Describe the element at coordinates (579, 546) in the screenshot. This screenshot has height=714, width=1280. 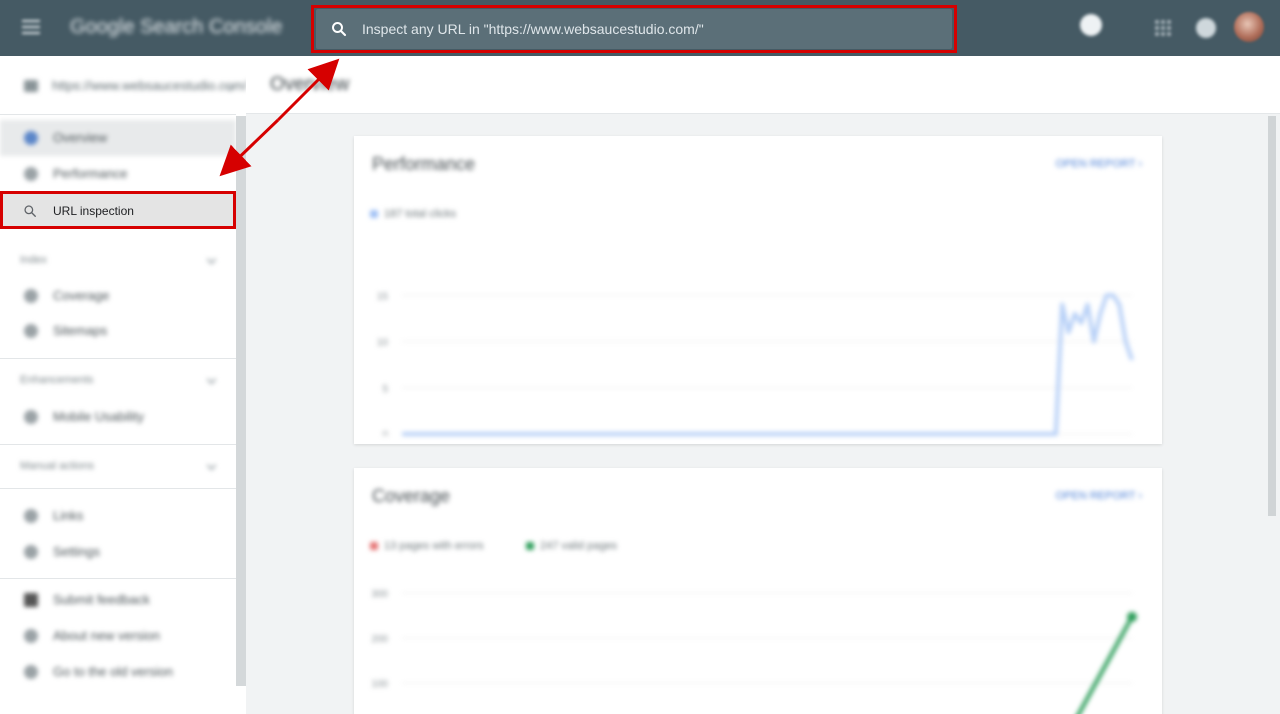
I see `legend-label: 247 valid pages` at that location.